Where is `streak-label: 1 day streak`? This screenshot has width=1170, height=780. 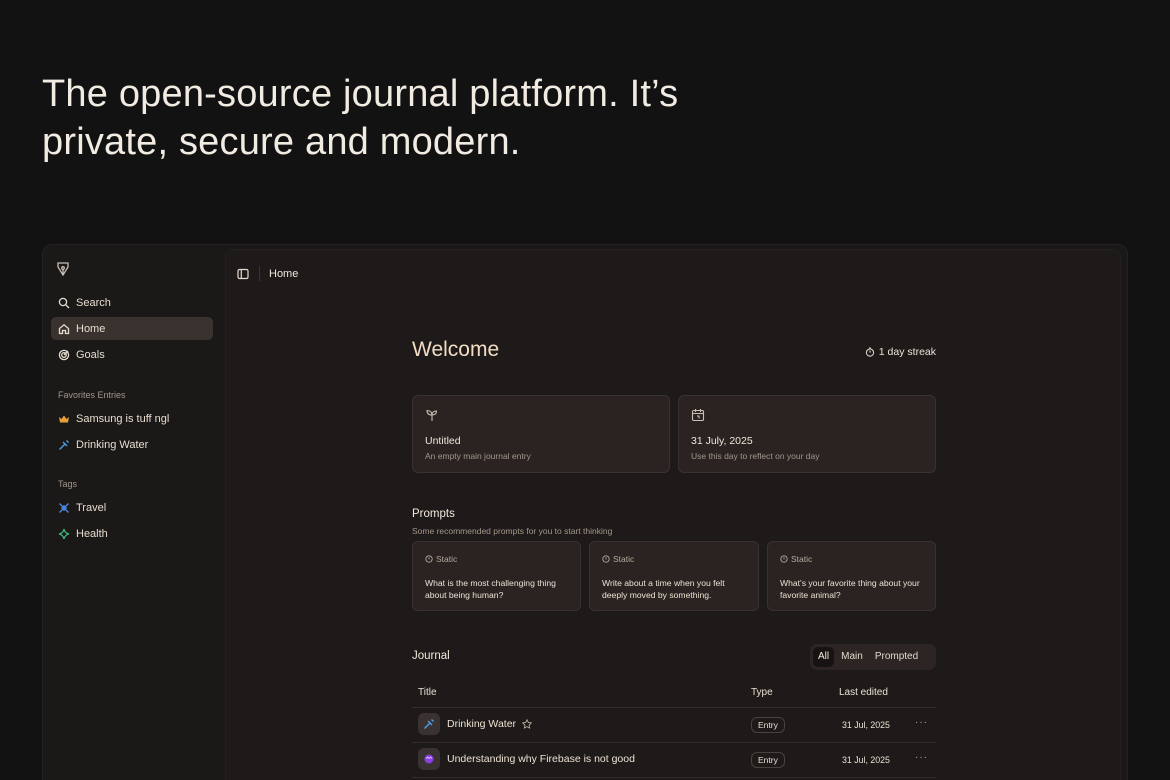 streak-label: 1 day streak is located at coordinates (907, 352).